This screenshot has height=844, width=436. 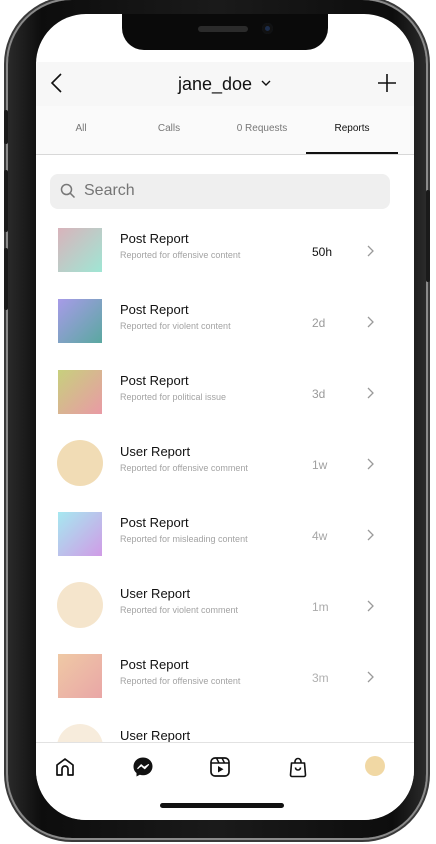 What do you see at coordinates (68, 191) in the screenshot?
I see `search-icon` at bounding box center [68, 191].